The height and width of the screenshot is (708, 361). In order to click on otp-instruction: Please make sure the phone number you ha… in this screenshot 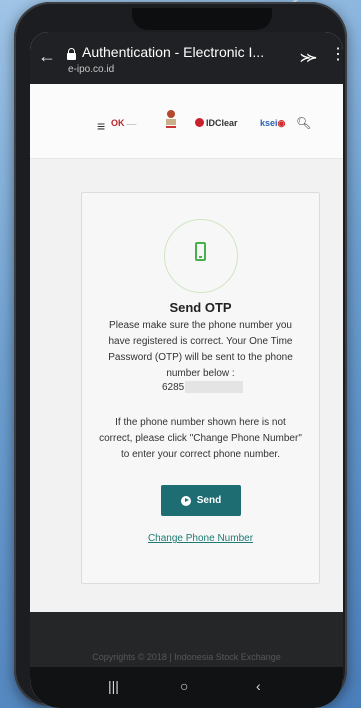, I will do `click(200, 349)`.